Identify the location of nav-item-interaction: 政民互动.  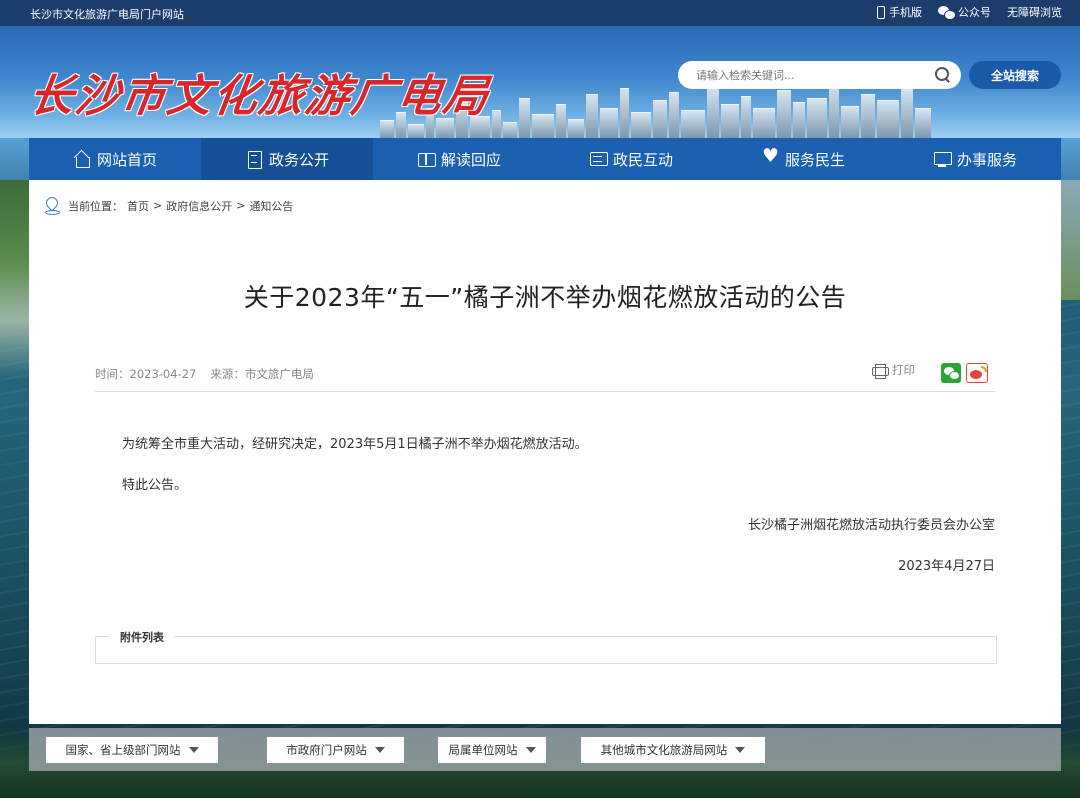
(631, 159).